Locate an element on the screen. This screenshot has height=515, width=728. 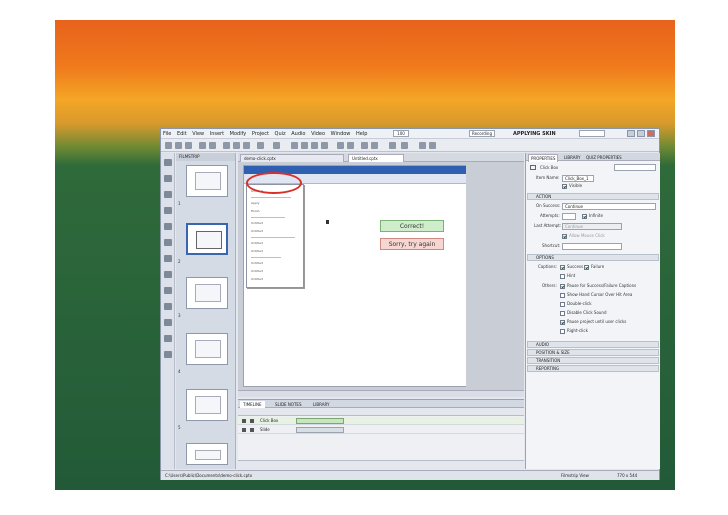
preview-icon is located at coordinates (392, 145).